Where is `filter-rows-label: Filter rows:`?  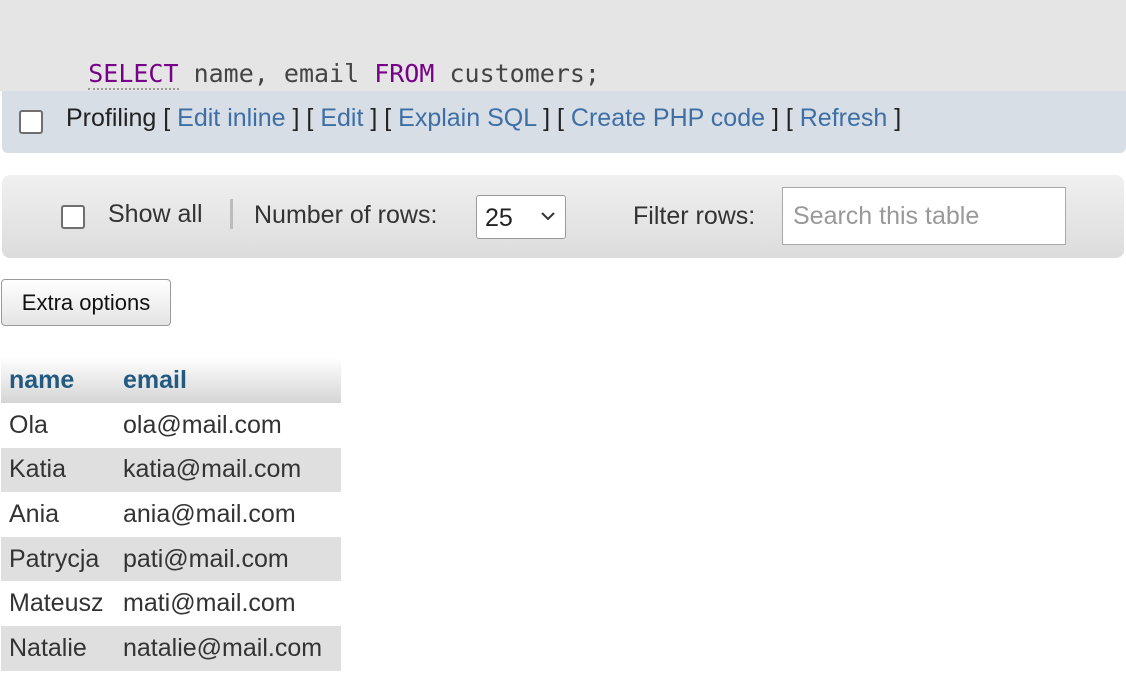 filter-rows-label: Filter rows: is located at coordinates (694, 216).